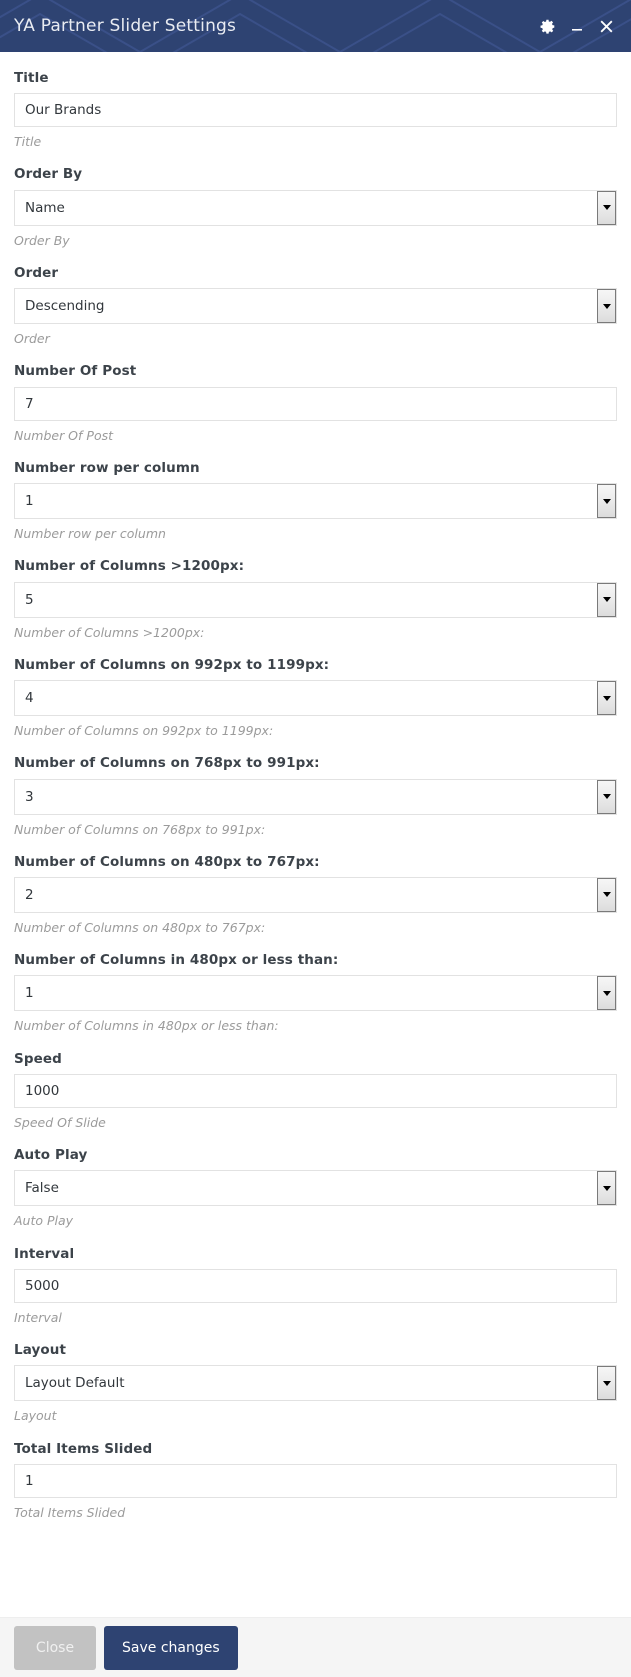 This screenshot has width=631, height=1677. I want to click on columns-480-or-less-select-value: 1, so click(315, 993).